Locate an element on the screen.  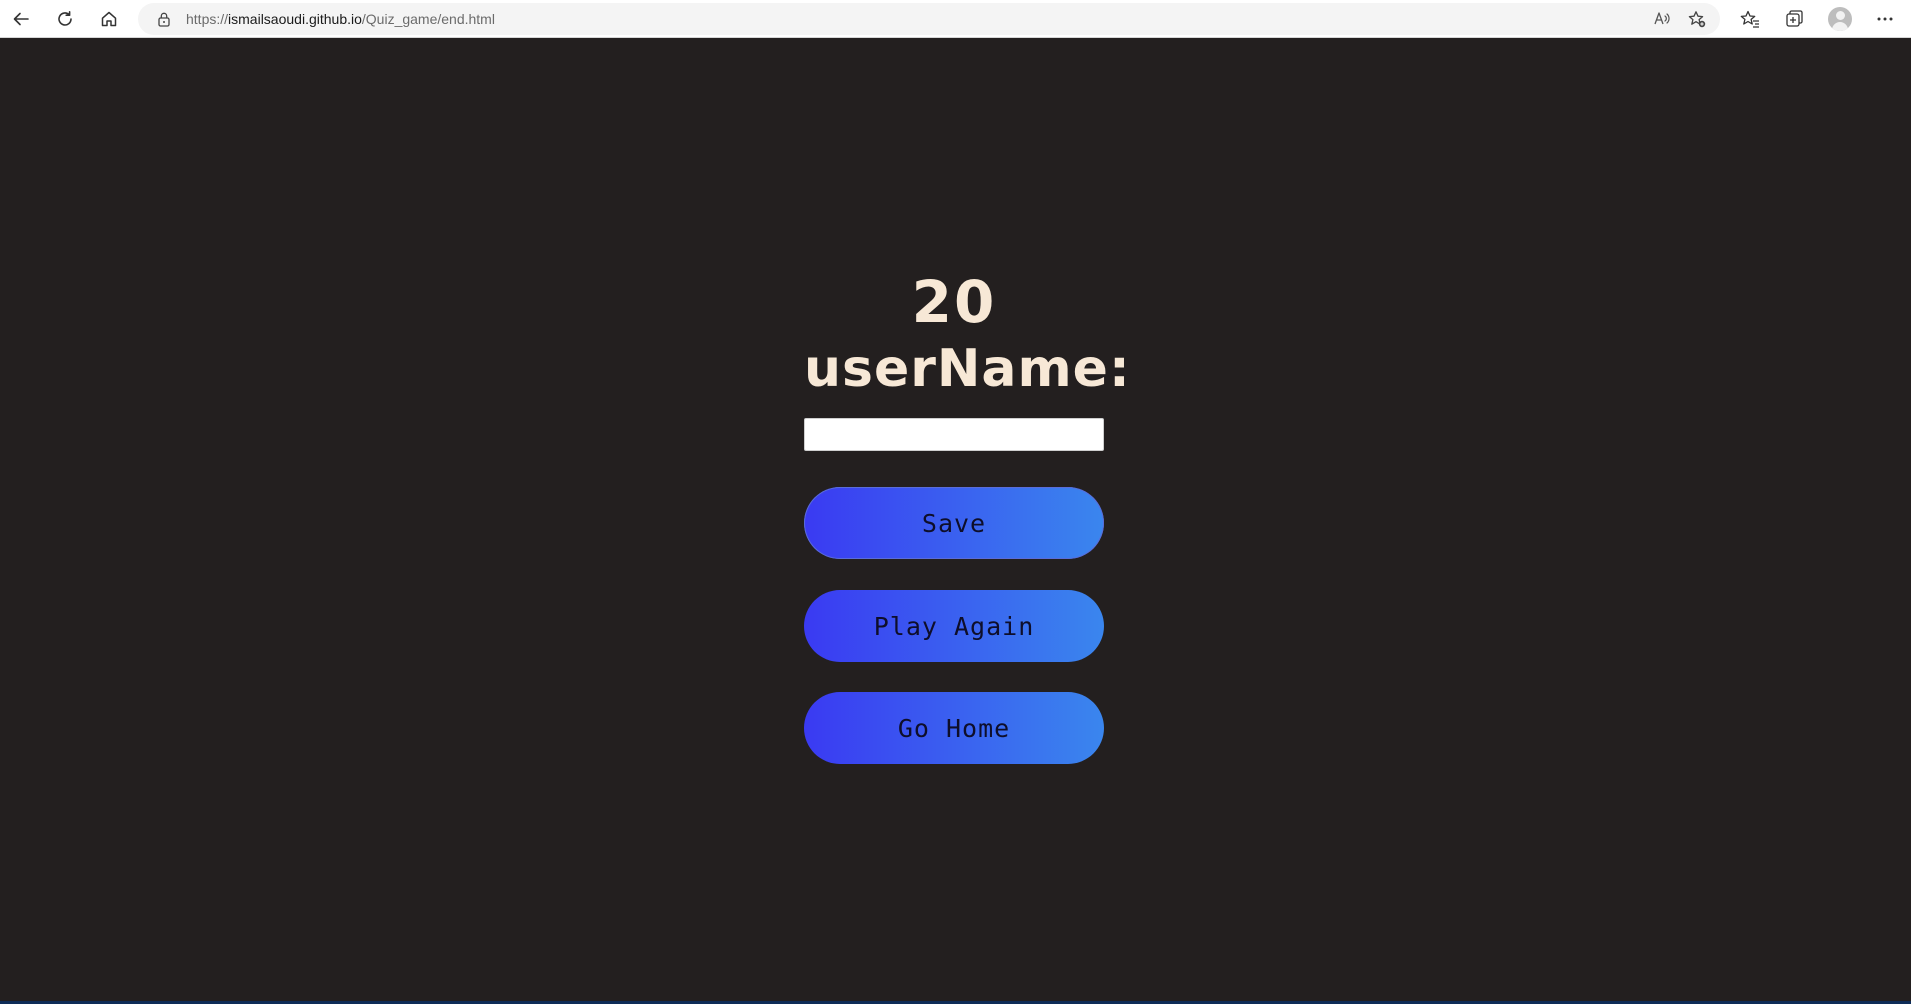
back-arrow-icon is located at coordinates (21, 19).